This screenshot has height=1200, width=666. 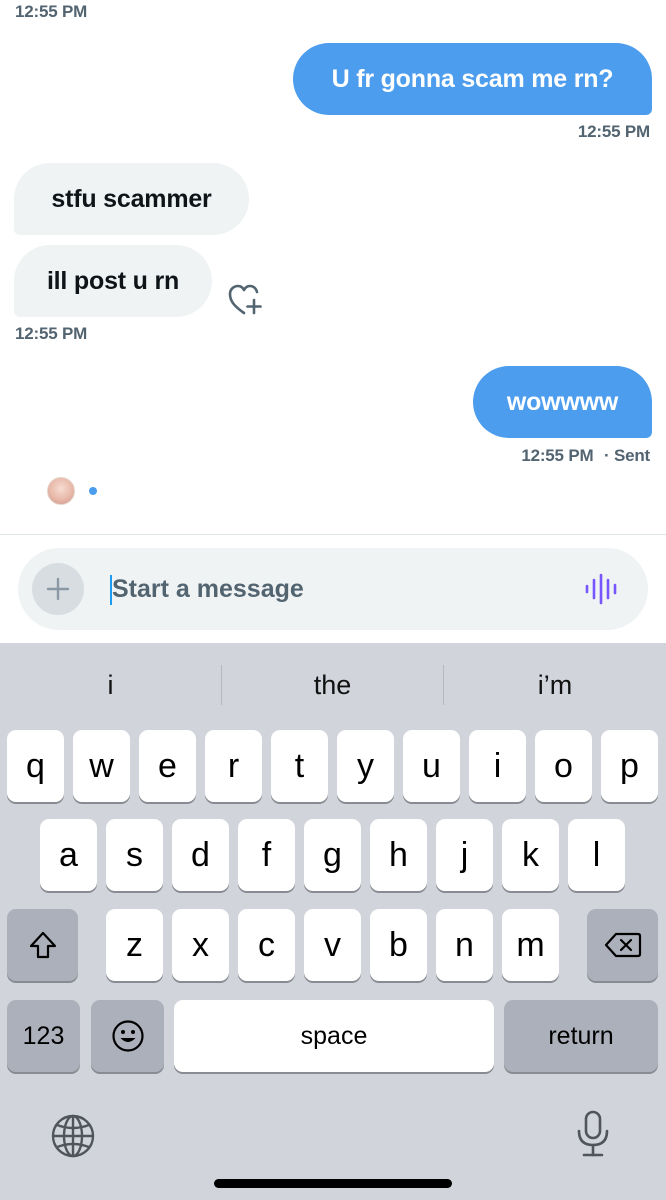 I want to click on key-a: a, so click(x=68, y=855).